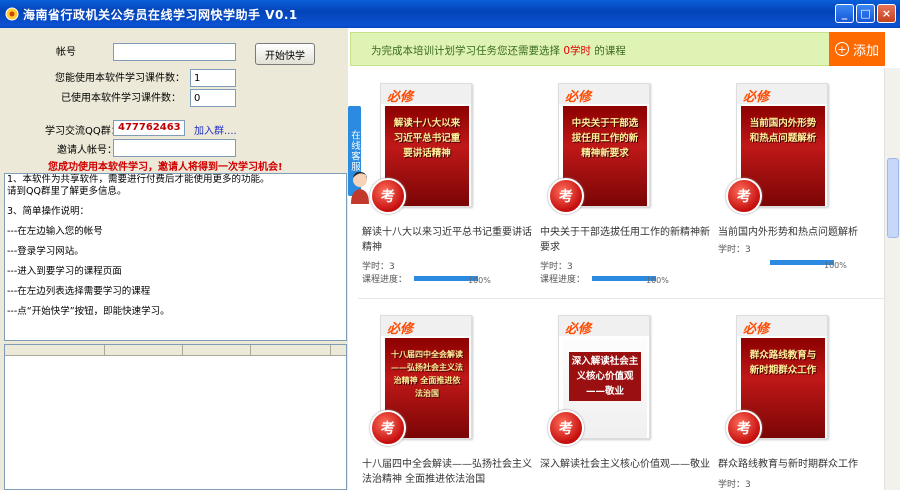 Image resolution: width=900 pixels, height=490 pixels. I want to click on instruction-line: ---在左边输入您的帐号, so click(55, 231).